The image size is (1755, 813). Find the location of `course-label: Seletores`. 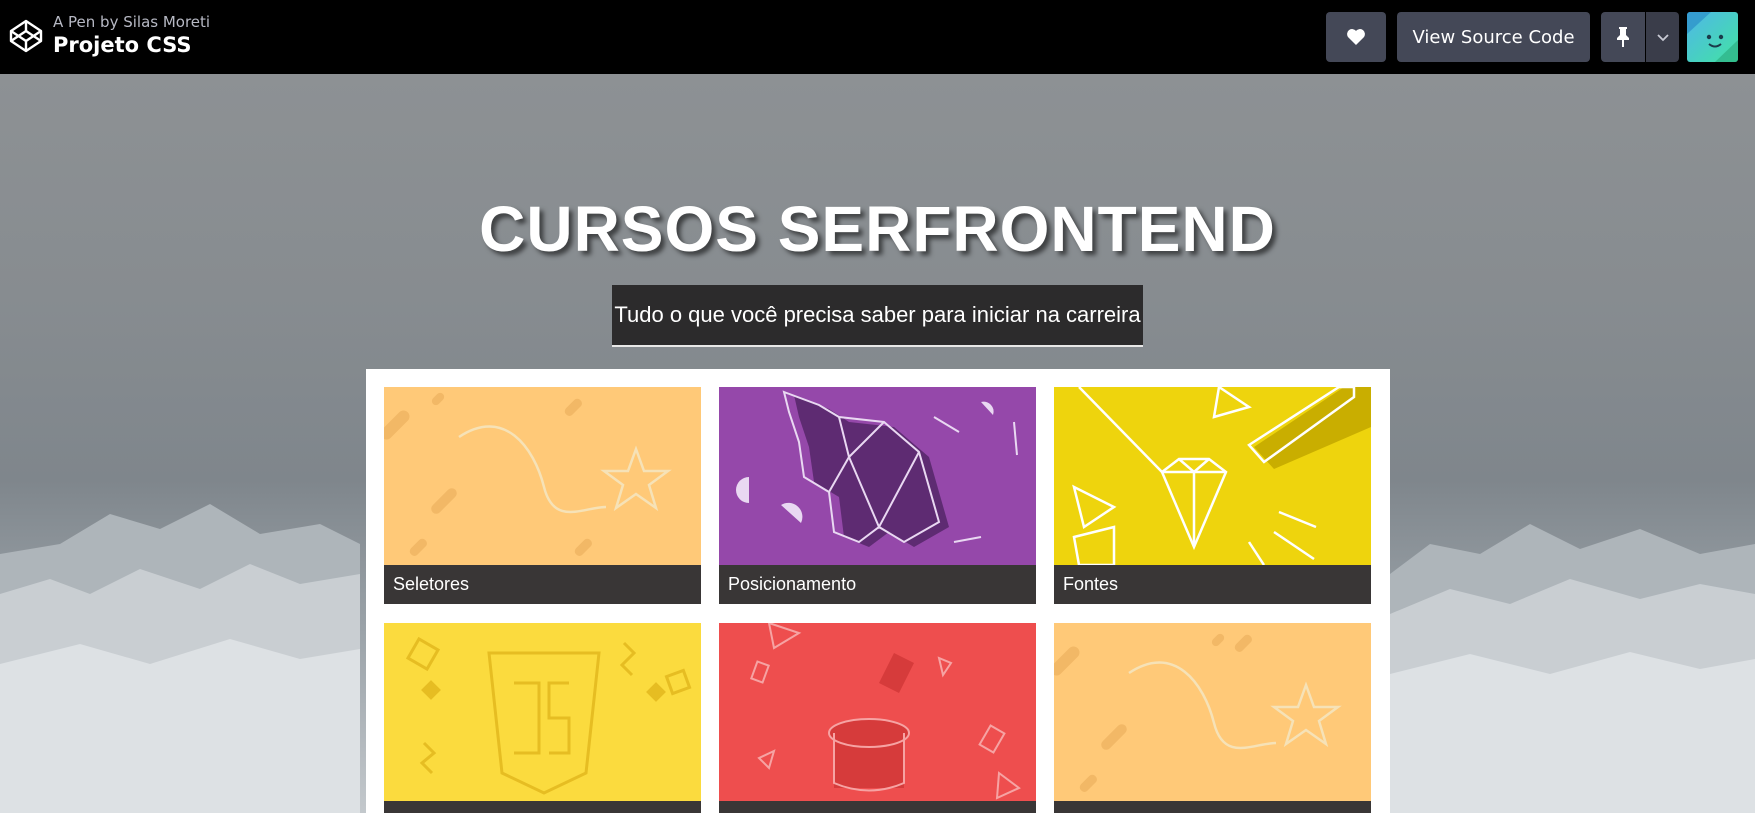

course-label: Seletores is located at coordinates (542, 584).